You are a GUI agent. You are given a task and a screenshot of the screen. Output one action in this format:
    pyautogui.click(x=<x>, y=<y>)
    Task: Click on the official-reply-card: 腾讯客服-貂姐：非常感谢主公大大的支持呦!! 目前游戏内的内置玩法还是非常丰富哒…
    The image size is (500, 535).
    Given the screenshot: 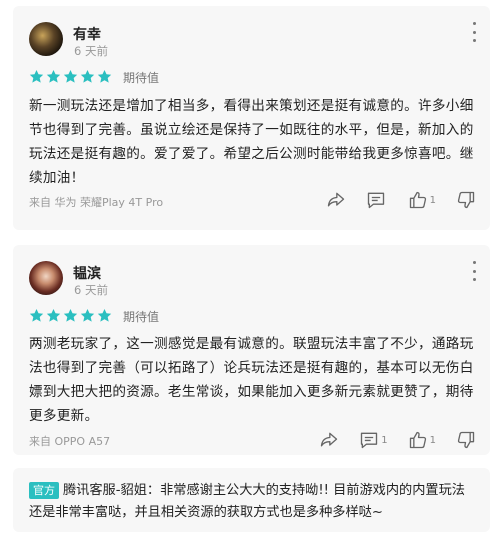 What is the action you would take?
    pyautogui.click(x=251, y=500)
    